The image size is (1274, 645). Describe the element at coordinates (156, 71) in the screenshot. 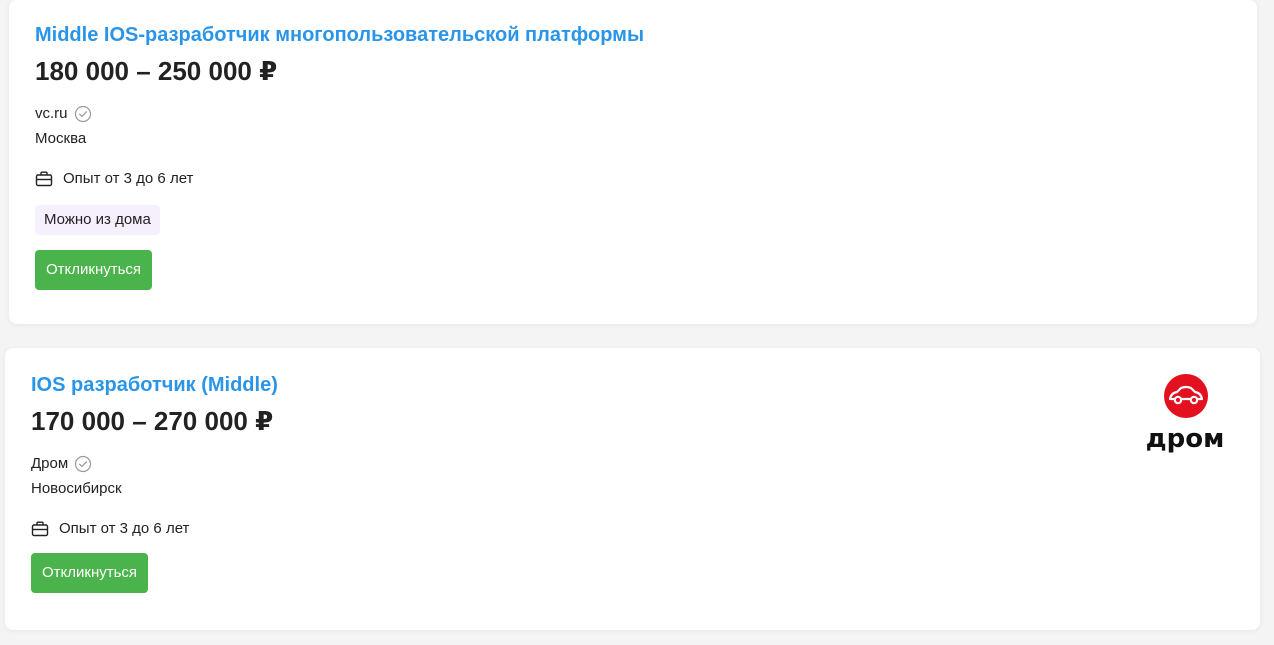

I see `vacancy-salary: 180 000 – 250 000 ₽` at that location.